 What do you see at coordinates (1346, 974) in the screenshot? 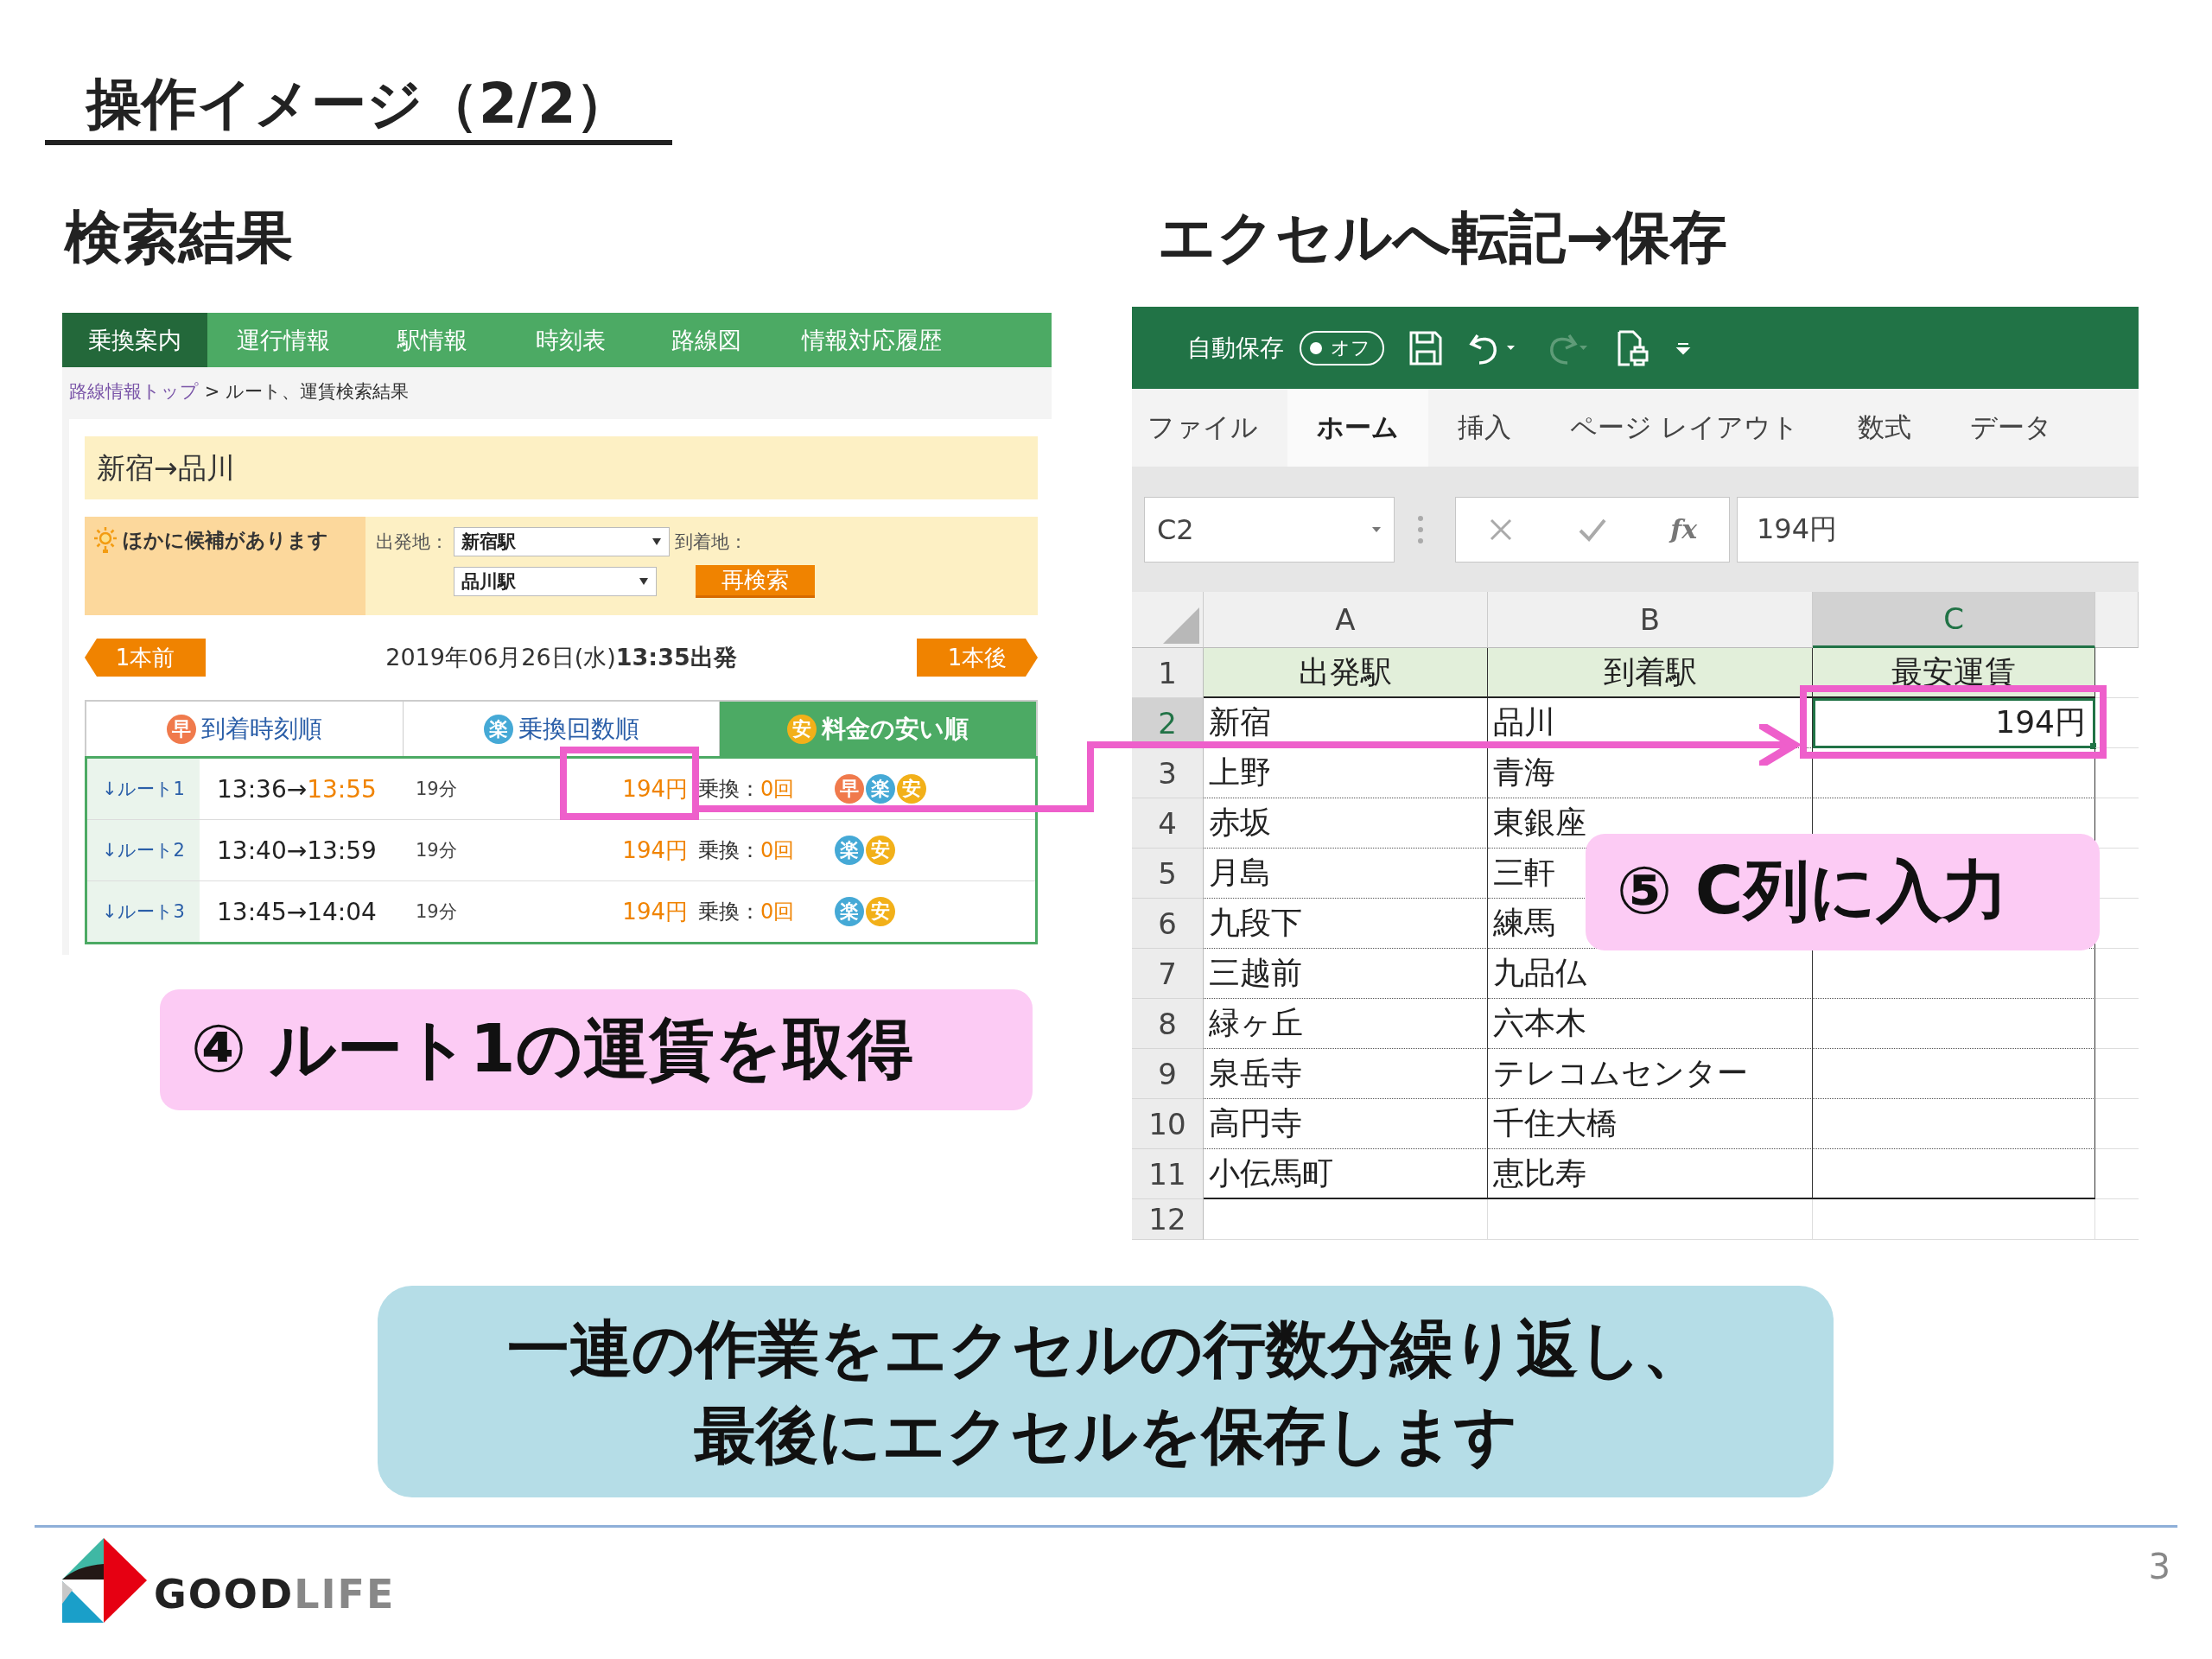
I see `table-cell: 三越前` at bounding box center [1346, 974].